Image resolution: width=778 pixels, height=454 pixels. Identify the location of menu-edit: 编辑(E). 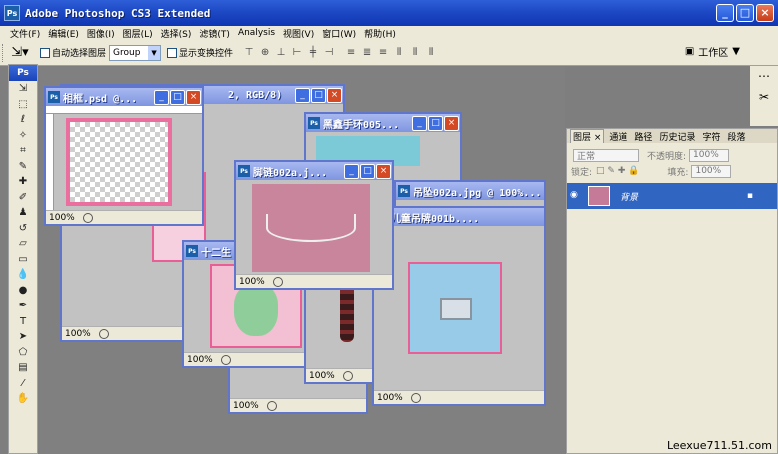
(63, 33).